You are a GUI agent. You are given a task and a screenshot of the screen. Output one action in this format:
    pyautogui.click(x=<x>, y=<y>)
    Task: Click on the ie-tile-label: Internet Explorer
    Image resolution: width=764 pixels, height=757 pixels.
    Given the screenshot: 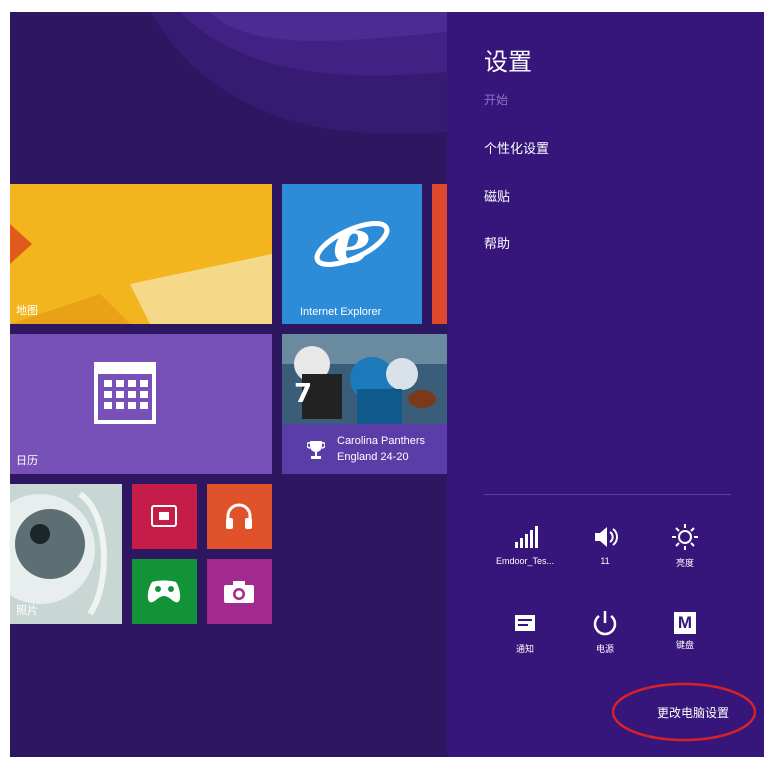 What is the action you would take?
    pyautogui.click(x=341, y=312)
    